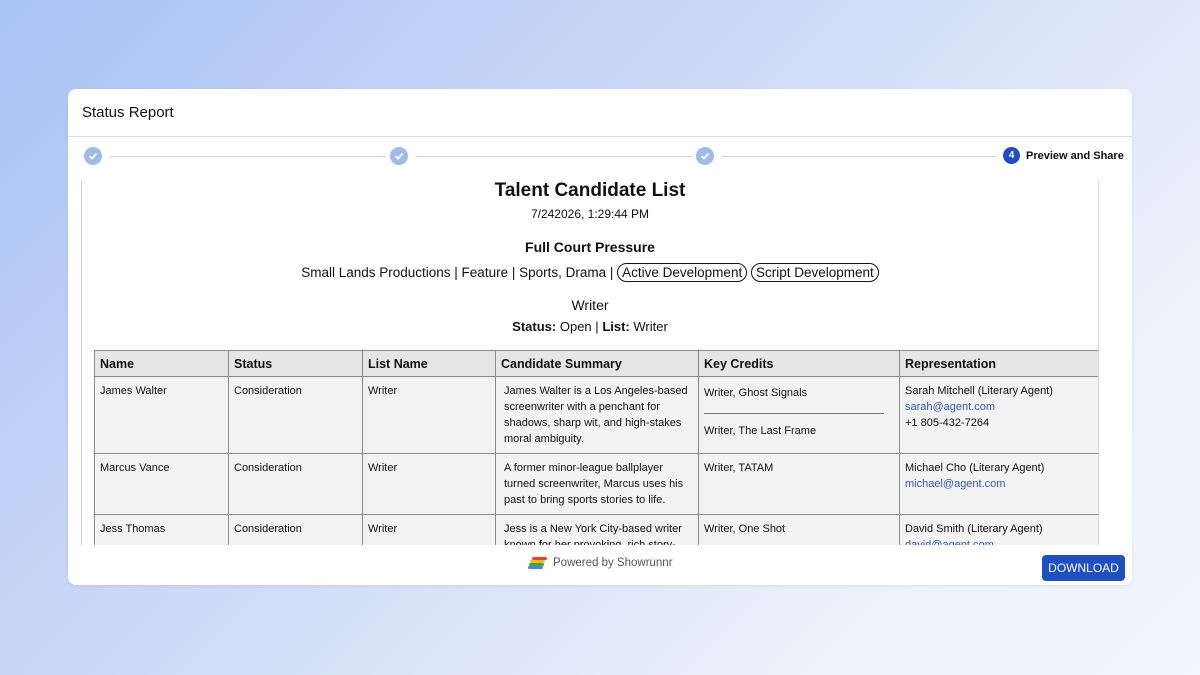 Image resolution: width=1200 pixels, height=675 pixels. What do you see at coordinates (429, 363) in the screenshot?
I see `column-header-list-name: List Name` at bounding box center [429, 363].